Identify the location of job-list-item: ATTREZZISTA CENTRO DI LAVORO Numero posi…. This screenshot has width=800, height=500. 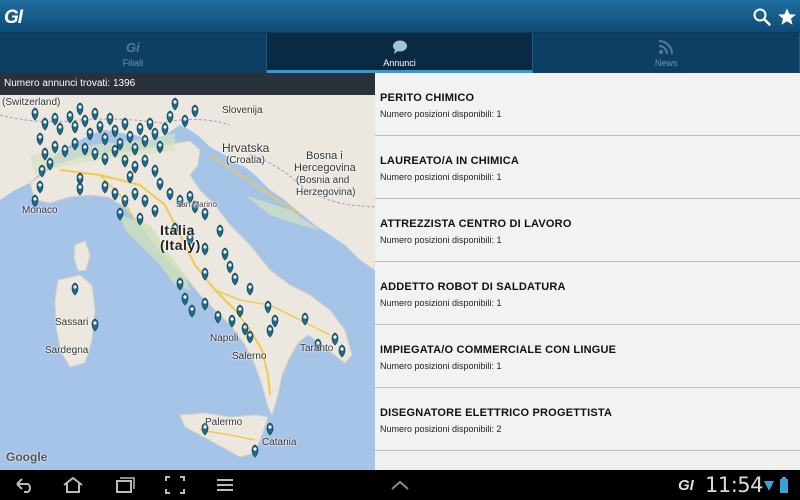
(587, 230).